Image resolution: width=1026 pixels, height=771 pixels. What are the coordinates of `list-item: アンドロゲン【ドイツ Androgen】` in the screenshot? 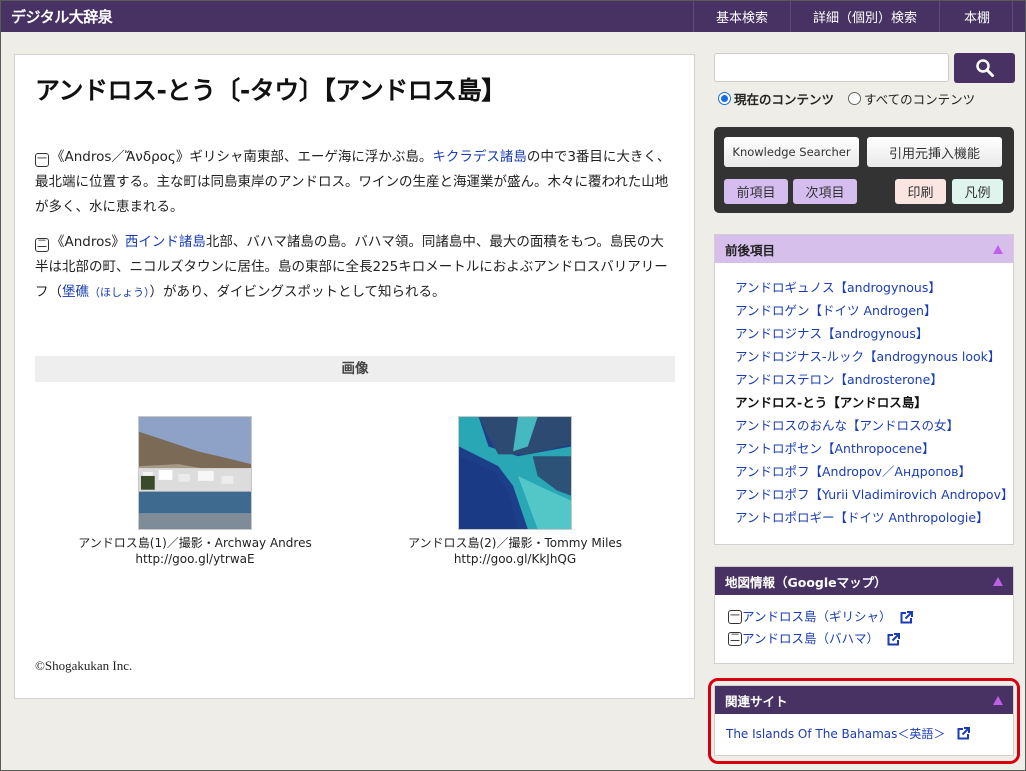 It's located at (874, 310).